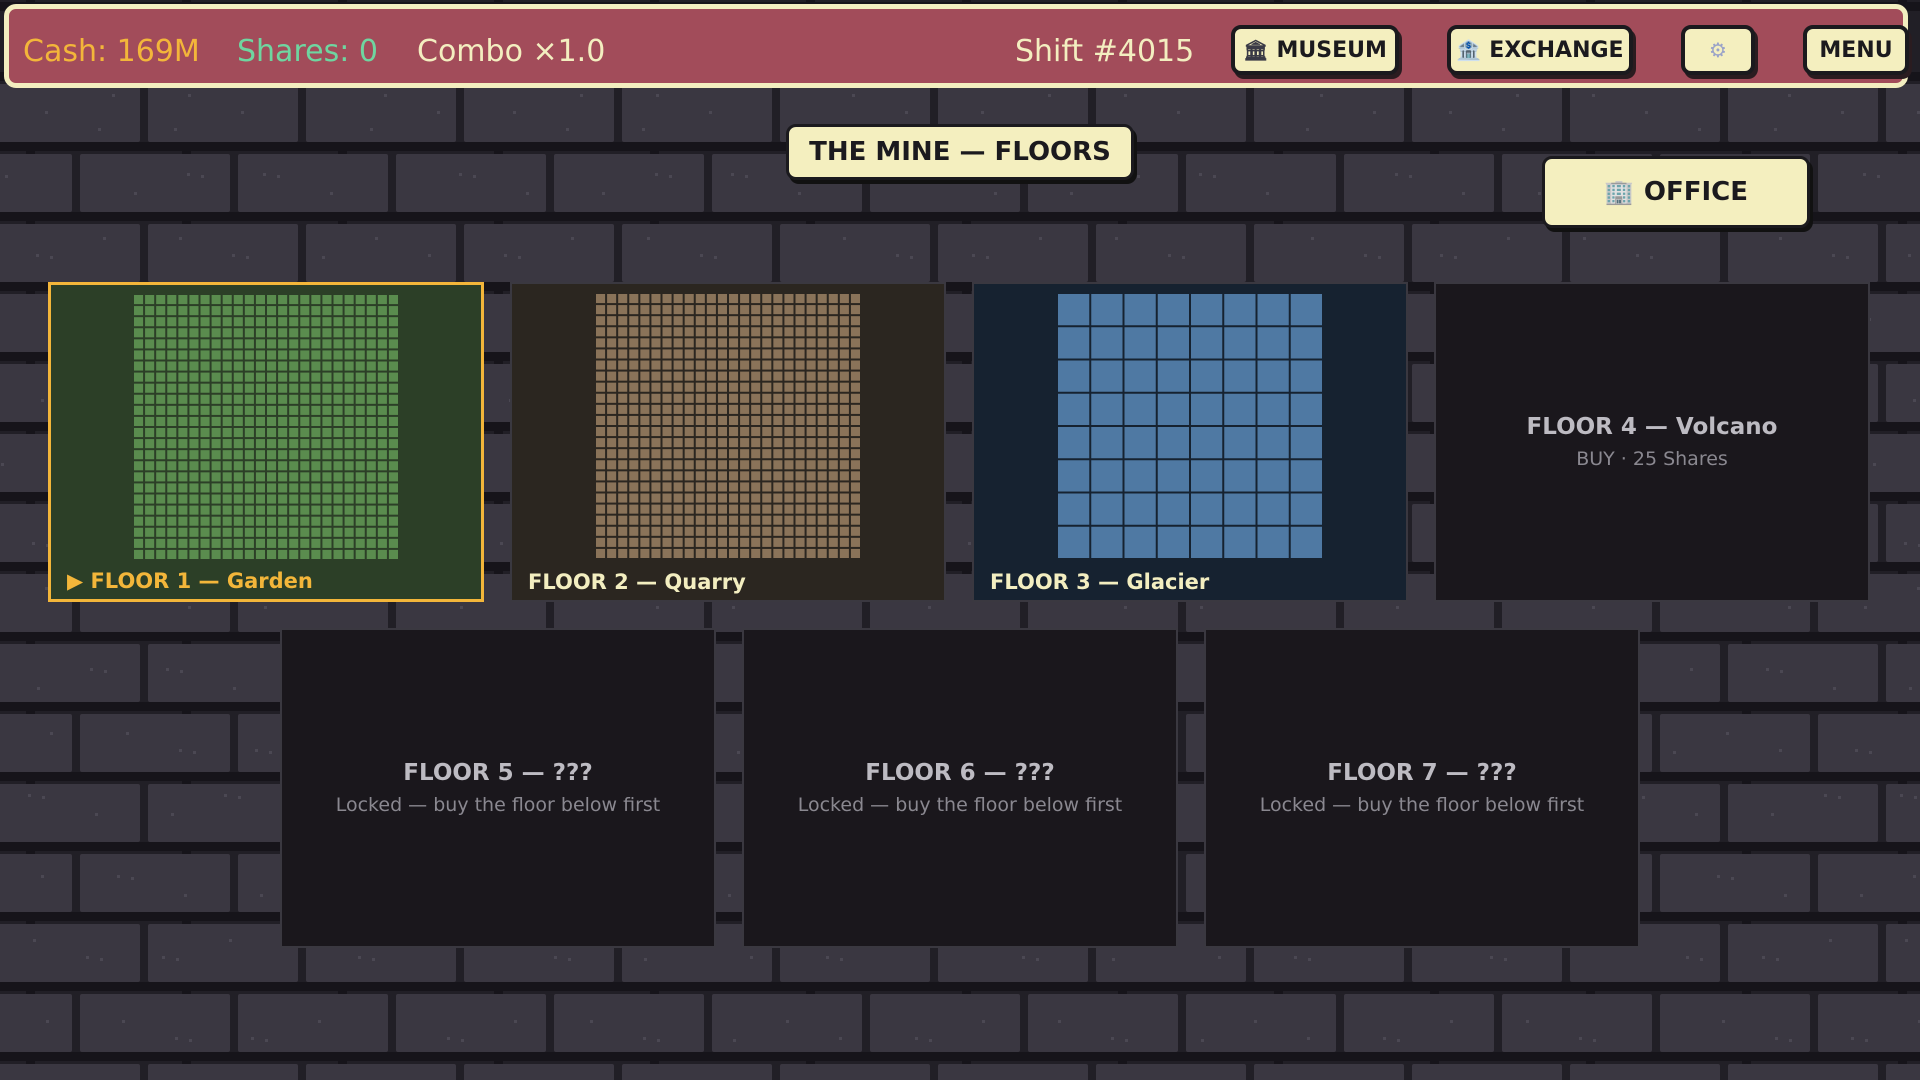 The width and height of the screenshot is (1920, 1080). Describe the element at coordinates (1315, 50) in the screenshot. I see `museum-button: 🏛 MUSEUM` at that location.